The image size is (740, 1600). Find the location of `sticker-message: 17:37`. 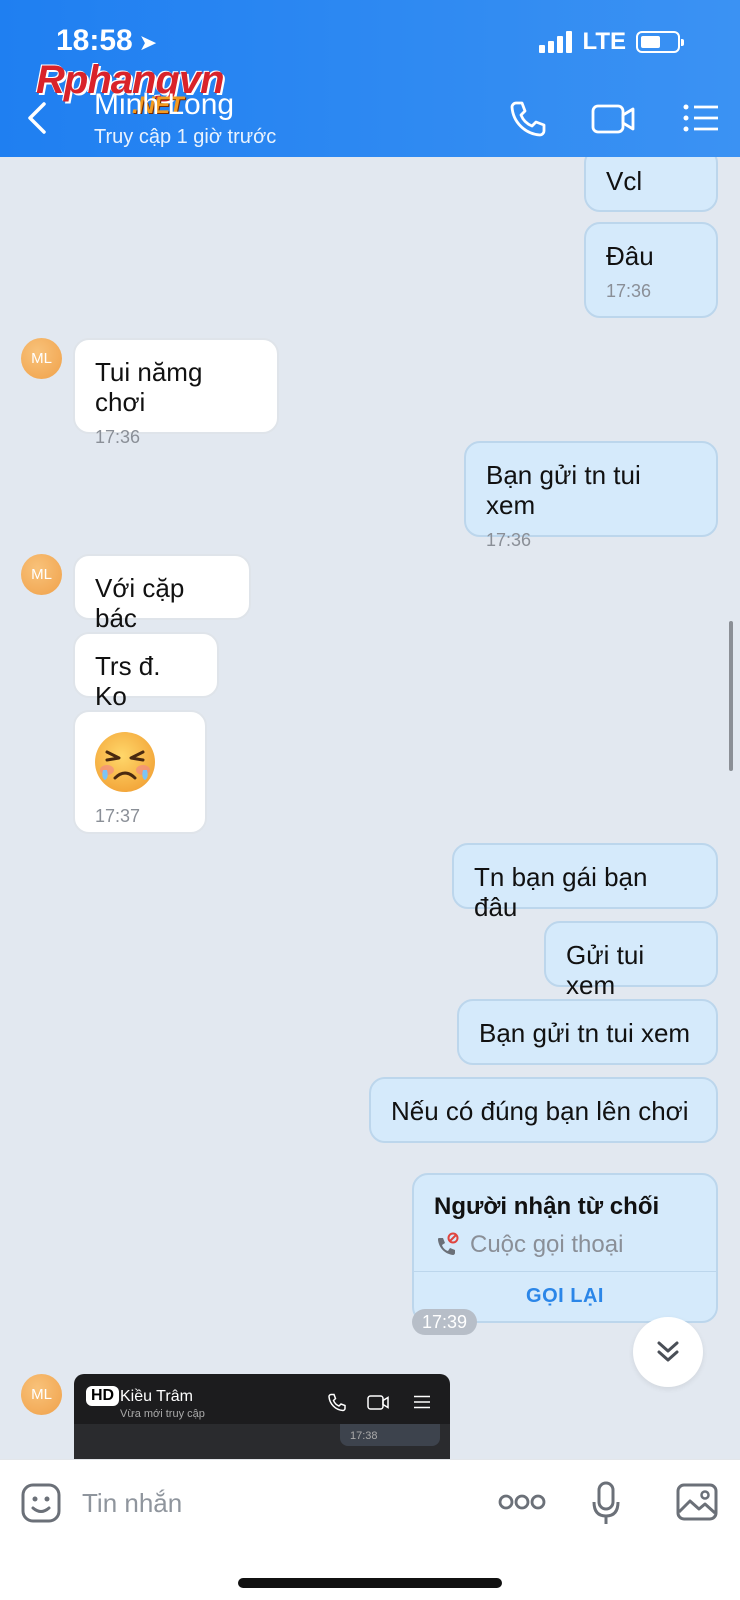

sticker-message: 17:37 is located at coordinates (140, 772).